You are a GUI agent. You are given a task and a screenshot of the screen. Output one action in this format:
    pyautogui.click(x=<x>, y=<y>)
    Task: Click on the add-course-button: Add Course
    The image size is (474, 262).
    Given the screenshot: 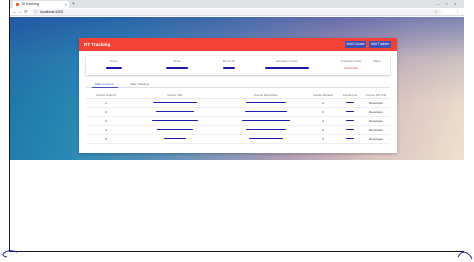 What is the action you would take?
    pyautogui.click(x=355, y=44)
    